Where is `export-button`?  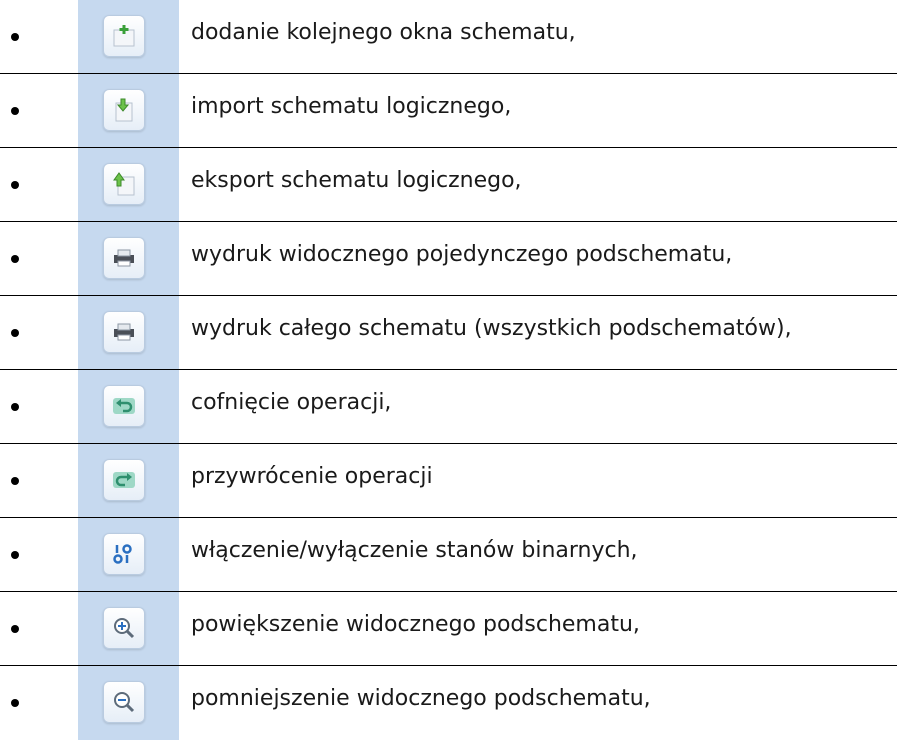 export-button is located at coordinates (124, 184).